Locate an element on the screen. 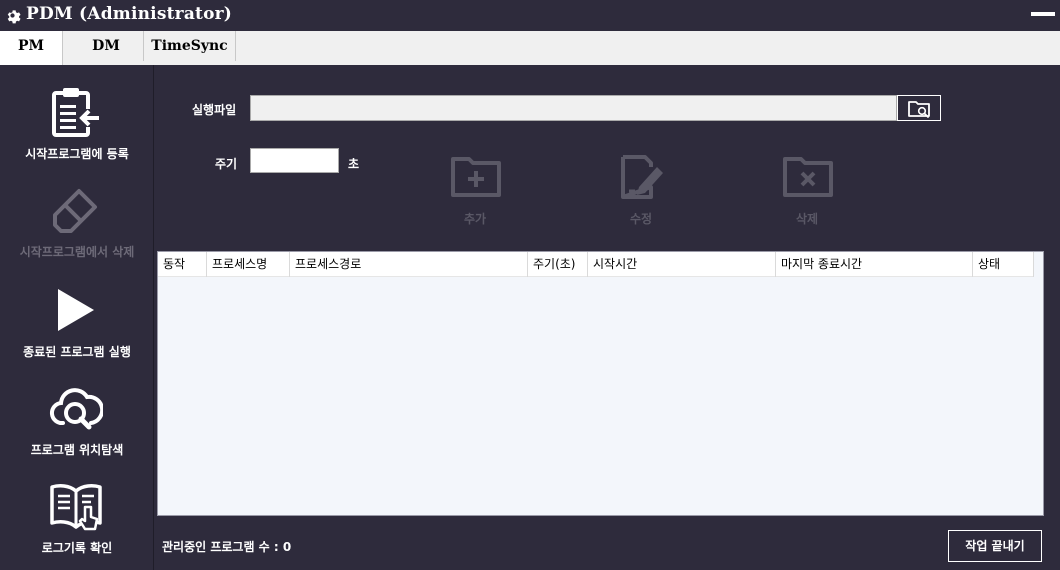 The width and height of the screenshot is (1060, 570). sidebar-item-register-startup: 시작프로그램에 등록 is located at coordinates (77, 133).